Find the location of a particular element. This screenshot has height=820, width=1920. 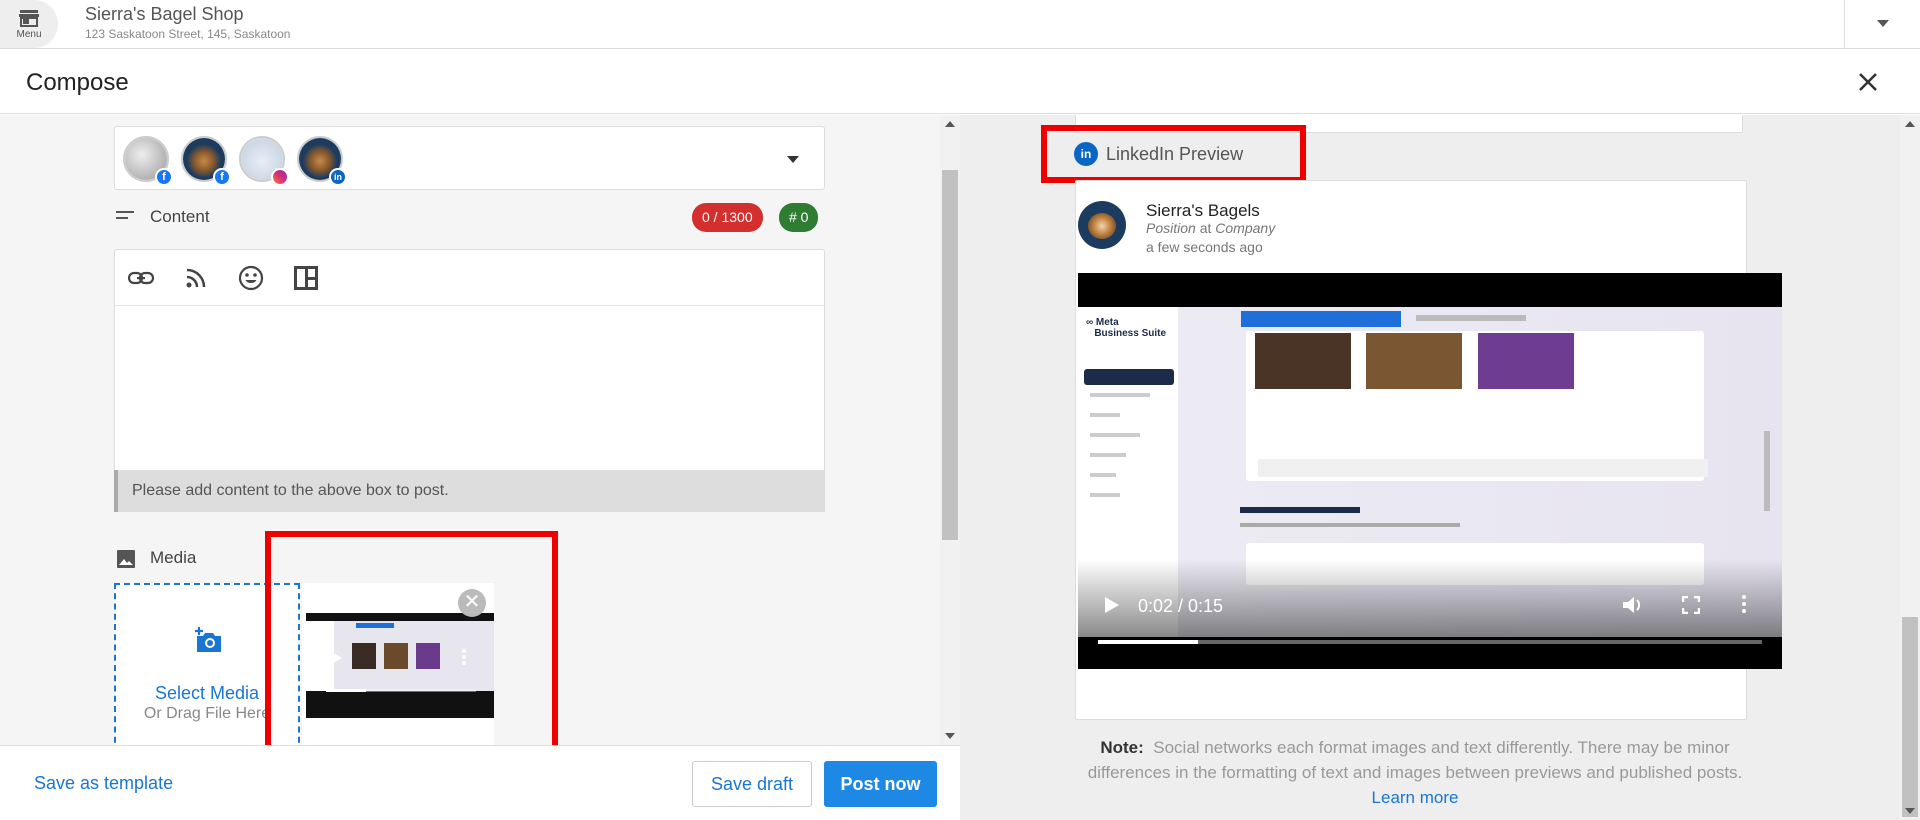

post-author-position: Position at Company is located at coordinates (1210, 228).